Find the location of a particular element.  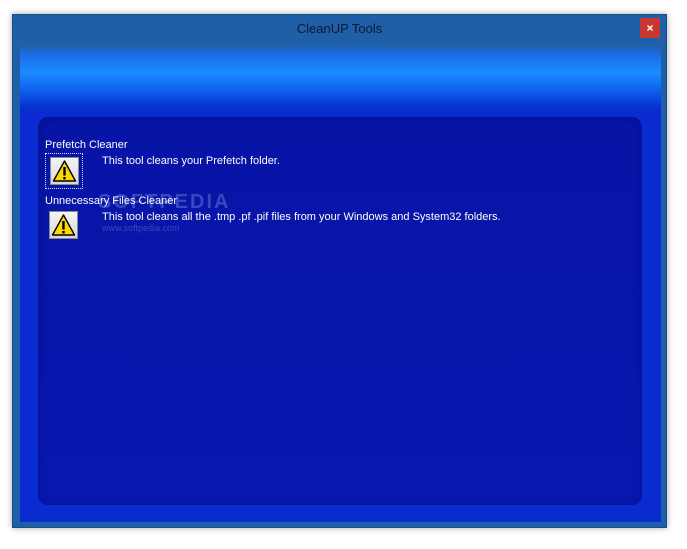

header-banner is located at coordinates (340, 81).